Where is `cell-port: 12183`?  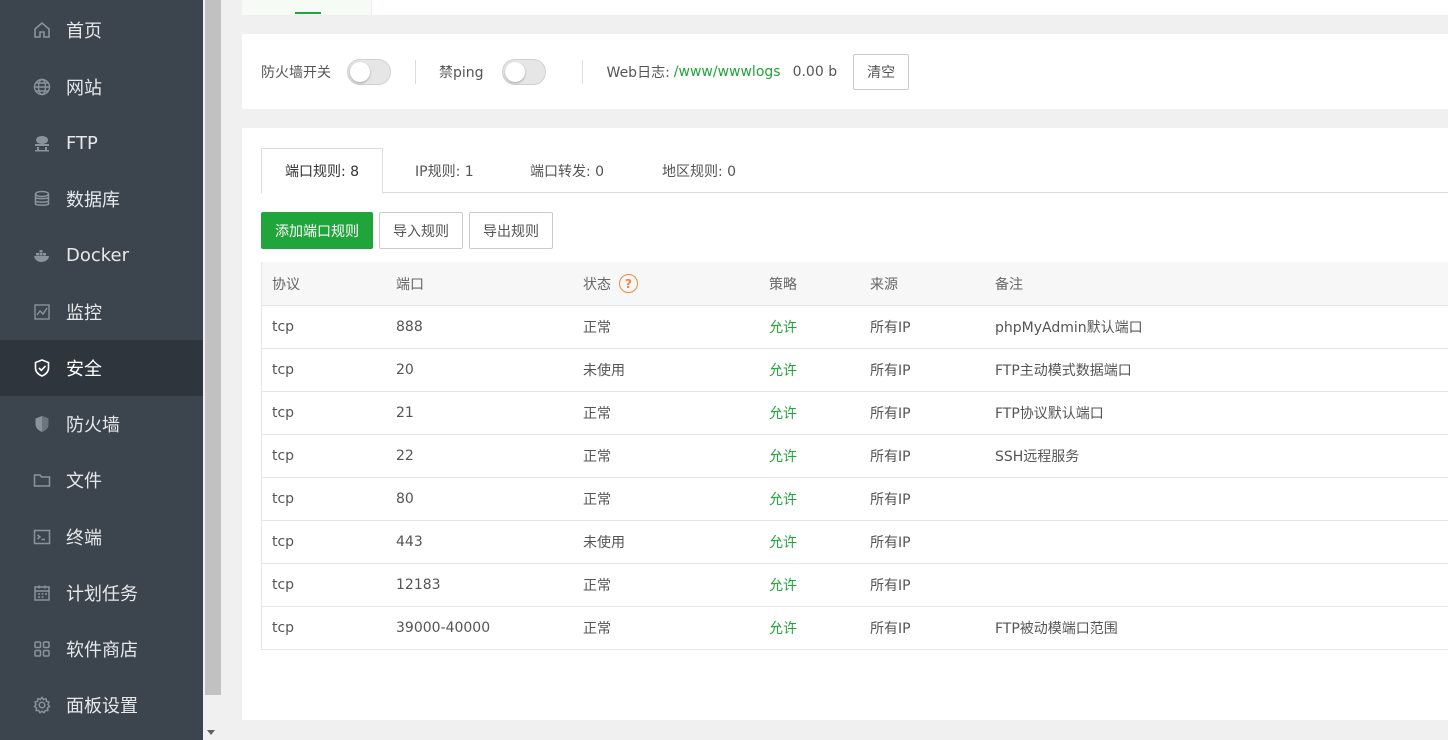 cell-port: 12183 is located at coordinates (418, 585).